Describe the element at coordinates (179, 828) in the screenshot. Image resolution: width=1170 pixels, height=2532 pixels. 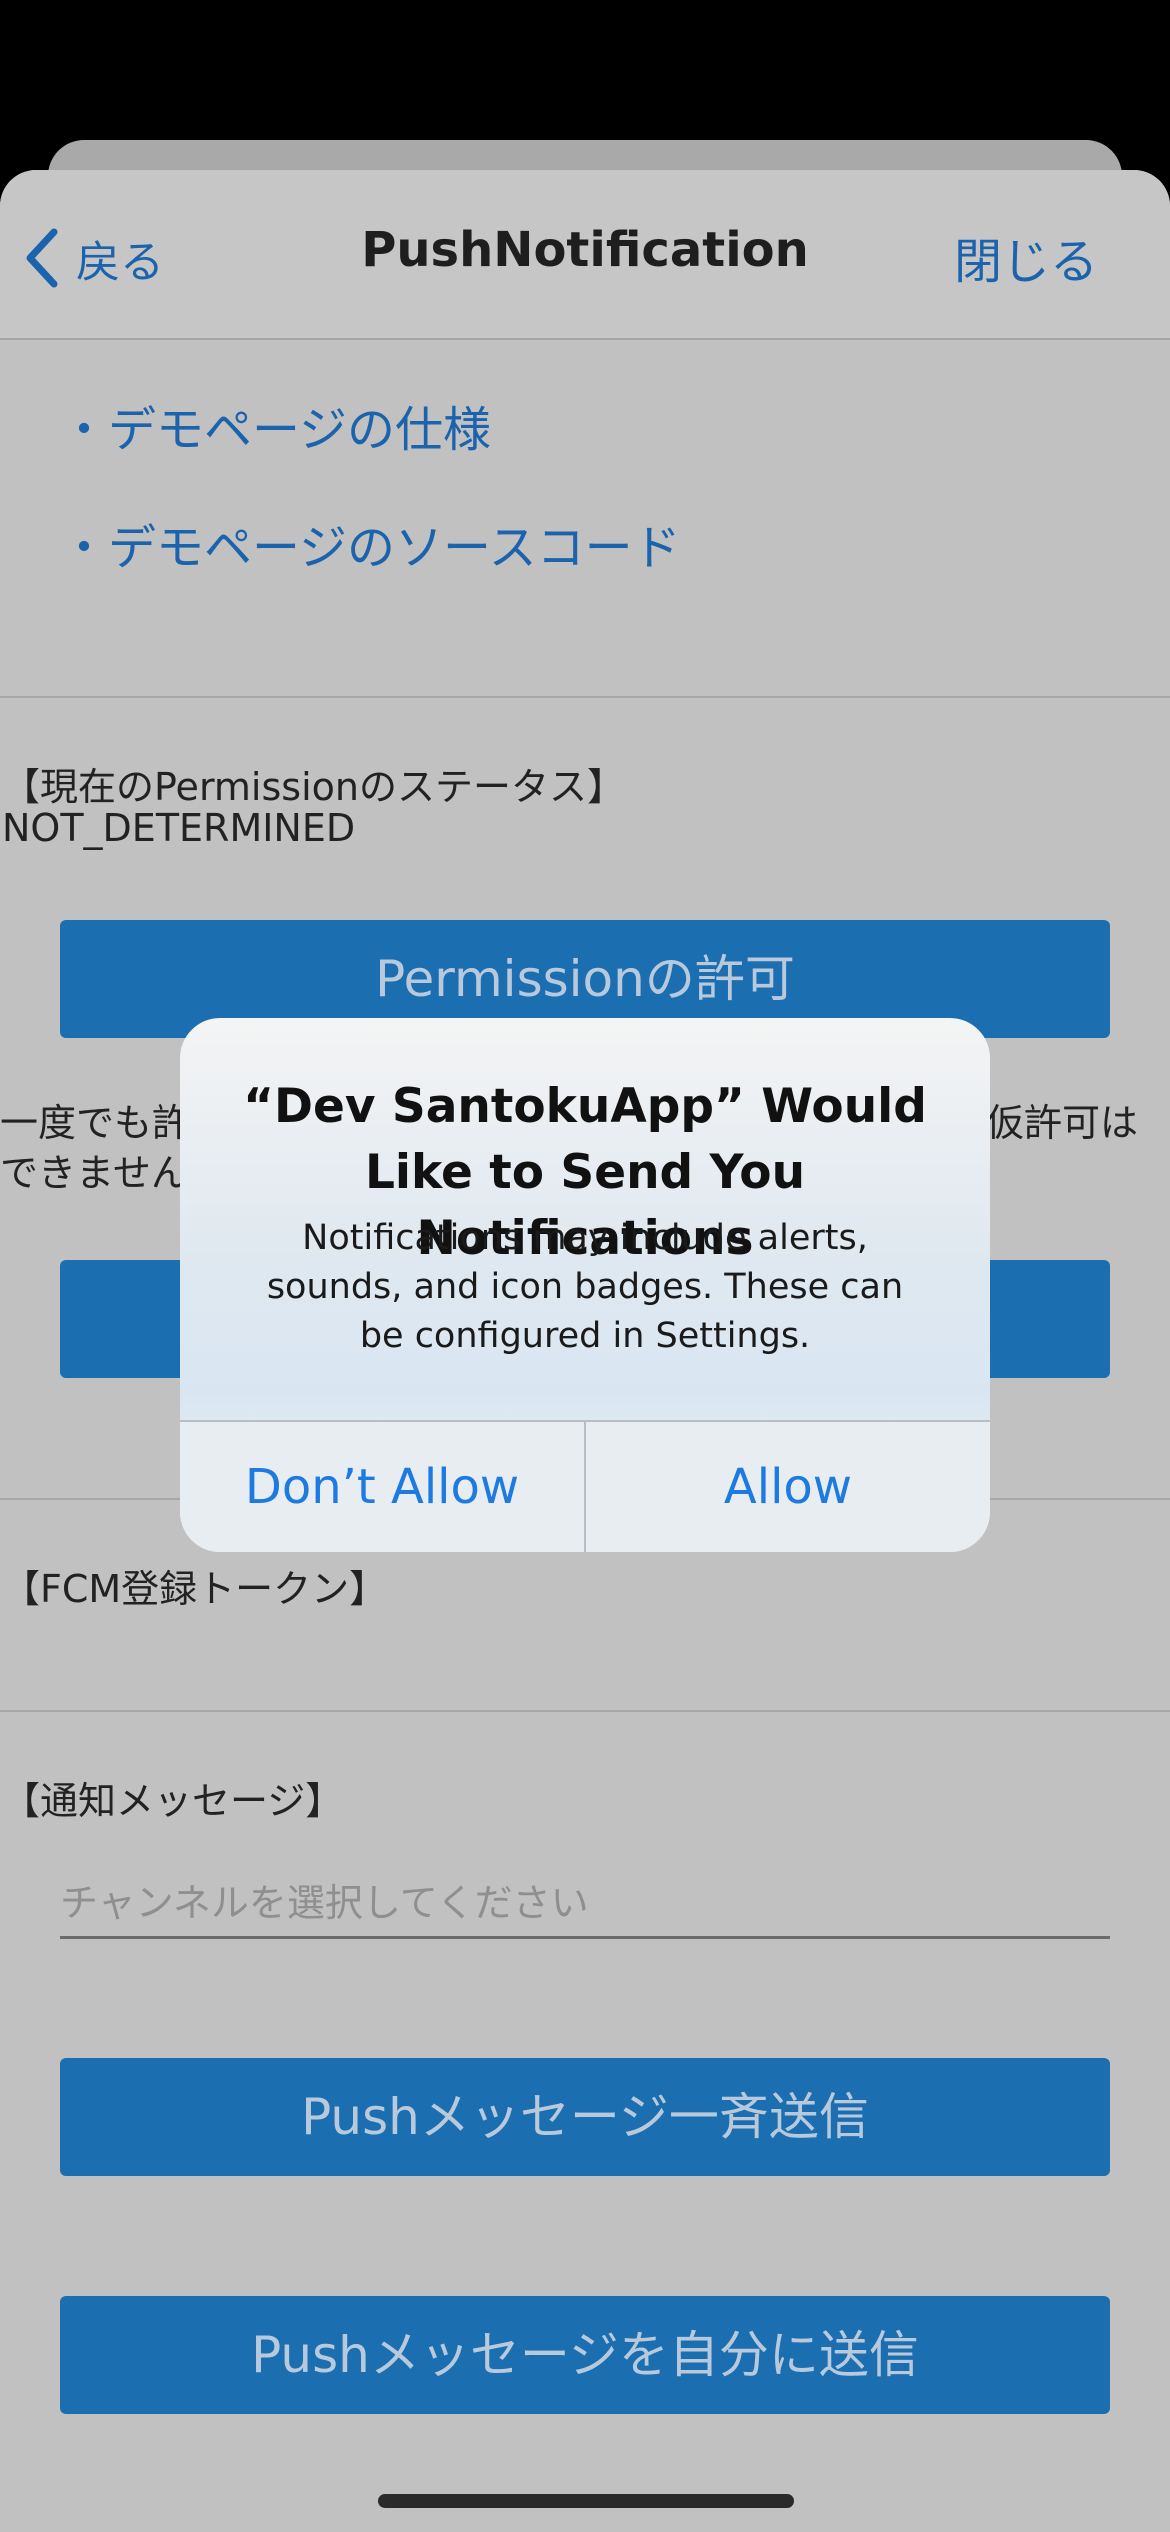
I see `permission-status-value: NOT_DETERMINED` at that location.